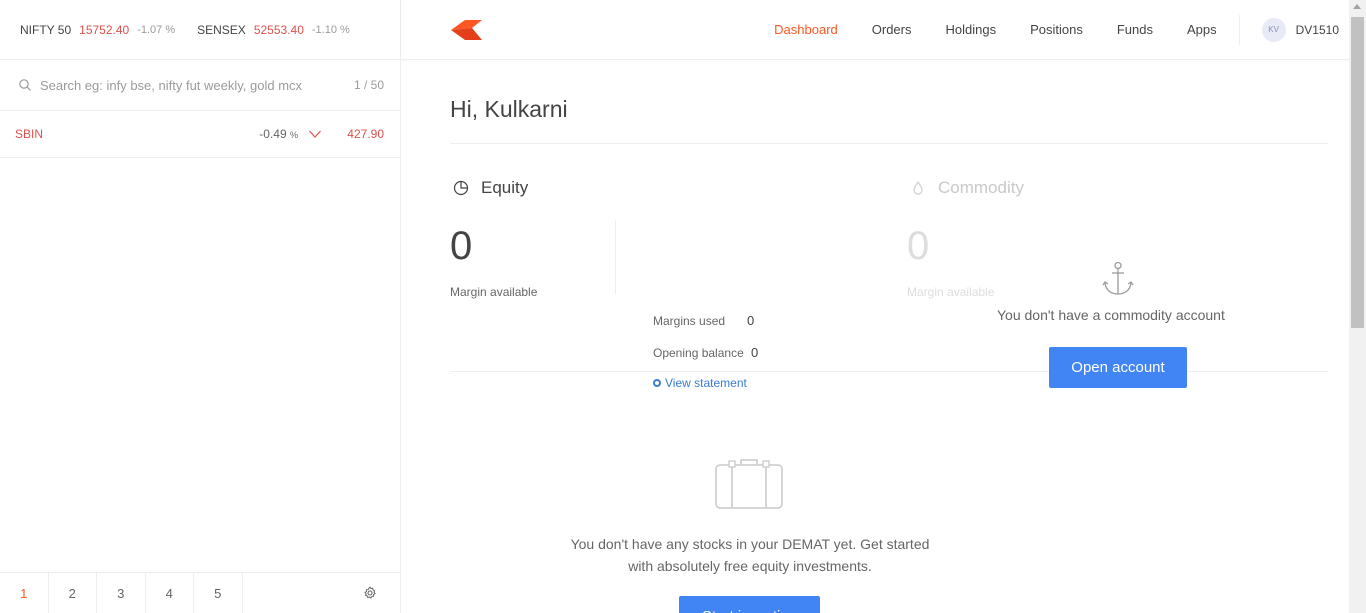 The height and width of the screenshot is (613, 1366). I want to click on chevron-down-icon, so click(315, 134).